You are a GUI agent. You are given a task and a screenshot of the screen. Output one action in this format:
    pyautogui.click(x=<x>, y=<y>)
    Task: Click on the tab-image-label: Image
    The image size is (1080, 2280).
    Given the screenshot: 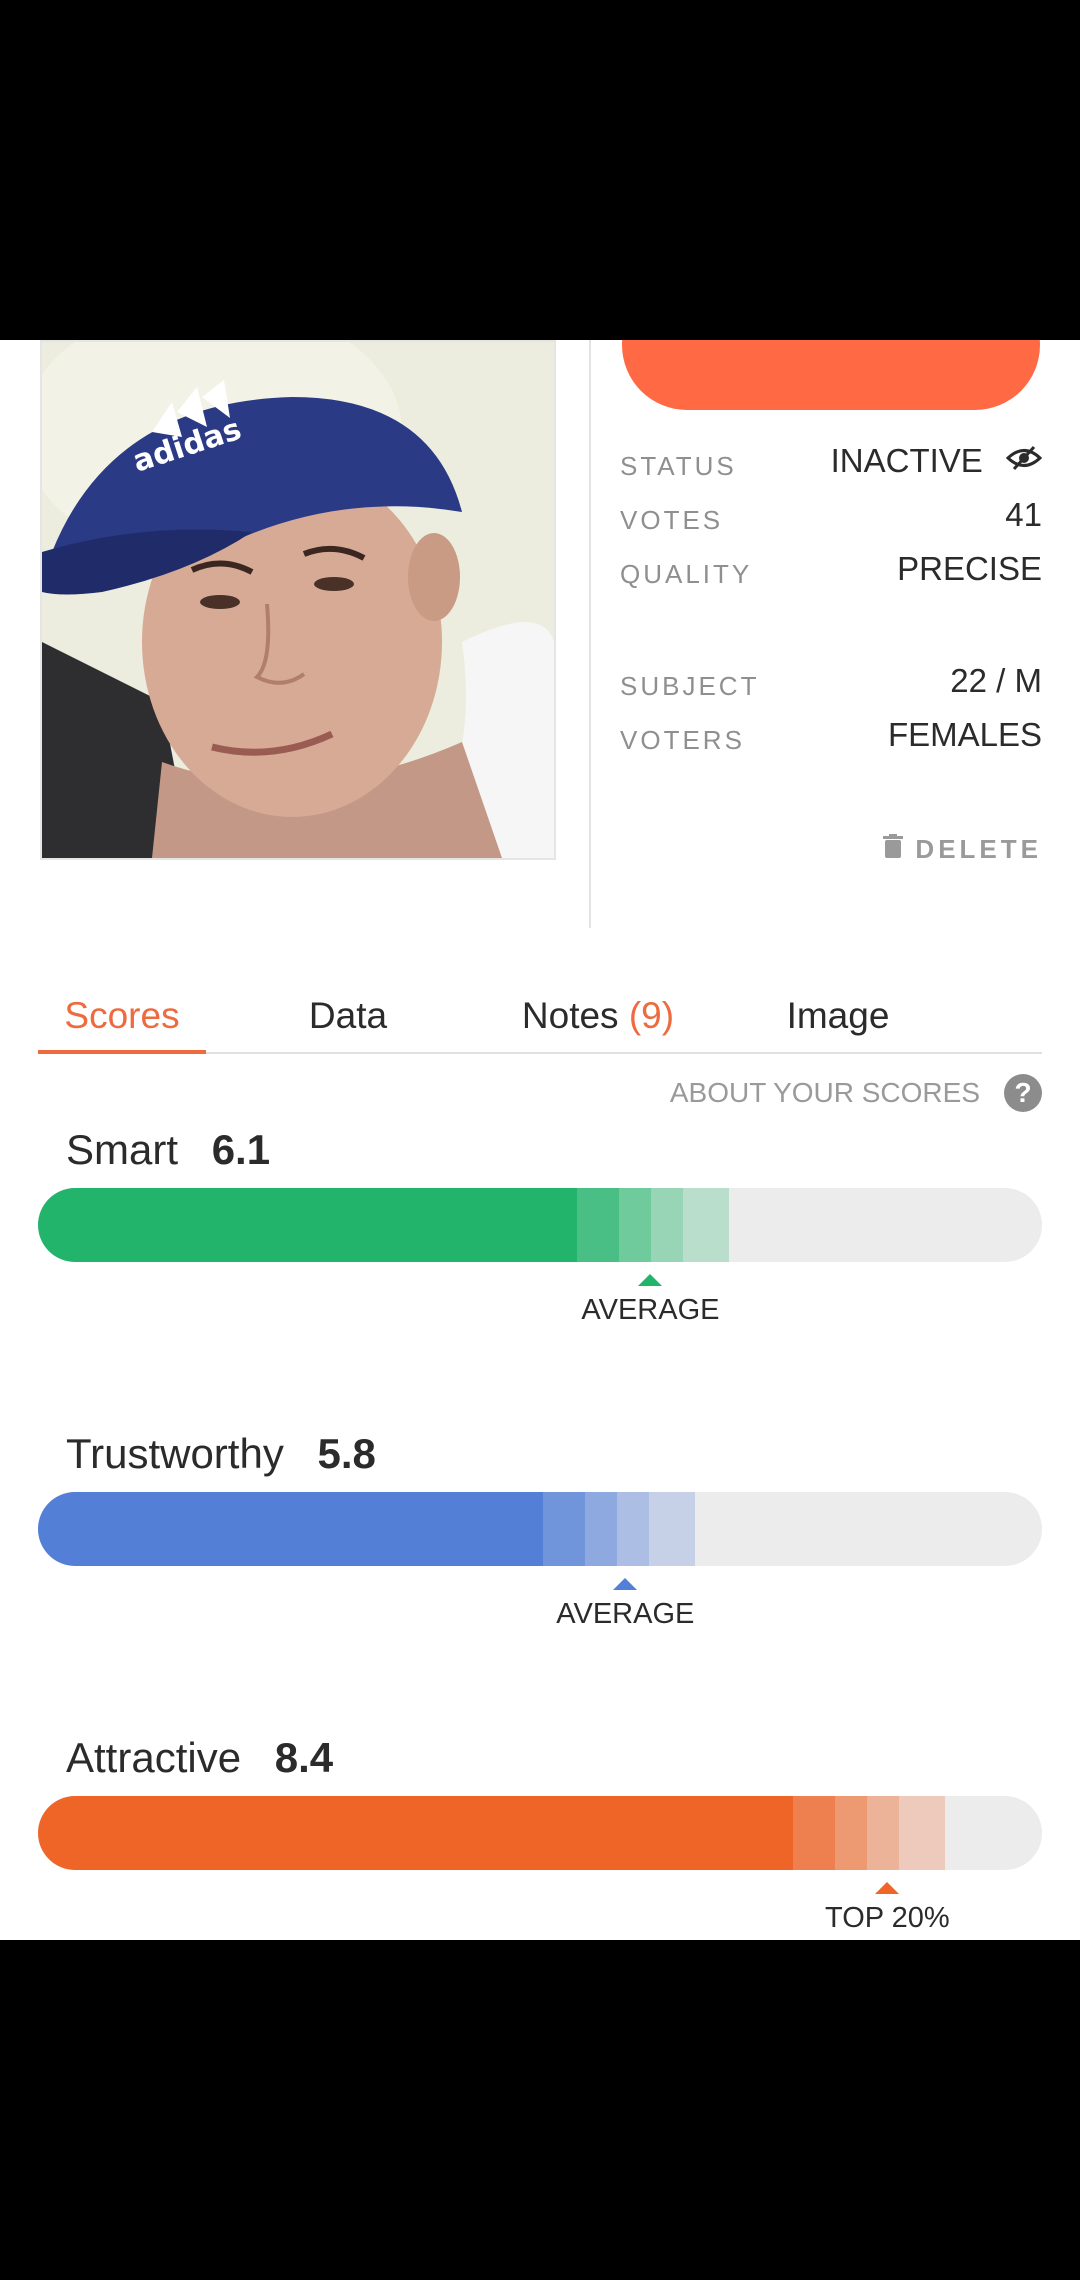 What is the action you would take?
    pyautogui.click(x=838, y=1015)
    